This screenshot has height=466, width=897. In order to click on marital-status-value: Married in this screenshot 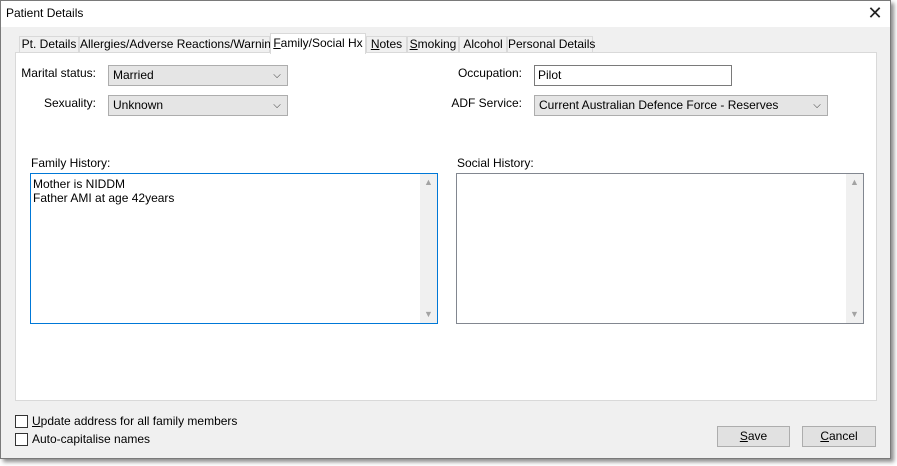, I will do `click(133, 75)`.